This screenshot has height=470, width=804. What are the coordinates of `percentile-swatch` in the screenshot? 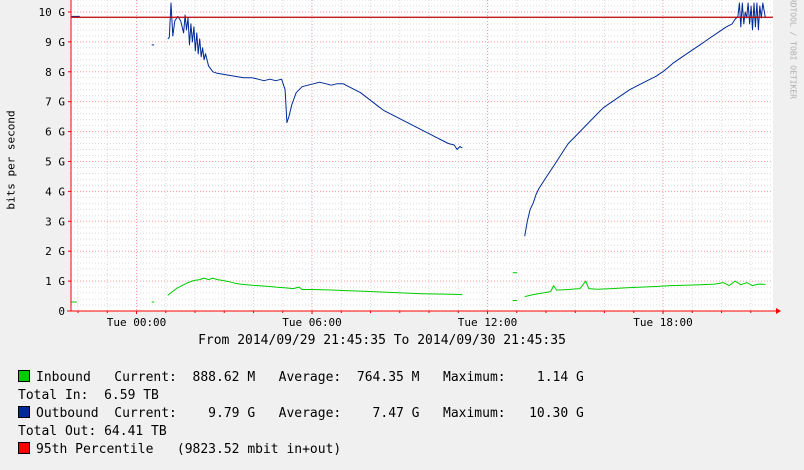 It's located at (24, 448).